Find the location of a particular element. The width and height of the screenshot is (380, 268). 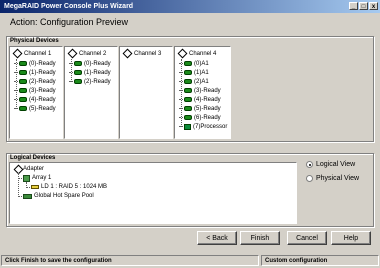

tree-logical-drive: LD 1 : RAID 5 : 1024 MB is located at coordinates (66, 187).